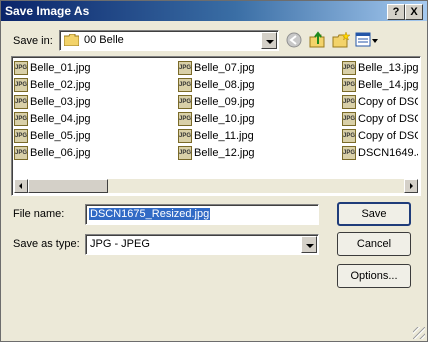 The width and height of the screenshot is (428, 342). Describe the element at coordinates (317, 40) in the screenshot. I see `up-folder-icon` at that location.